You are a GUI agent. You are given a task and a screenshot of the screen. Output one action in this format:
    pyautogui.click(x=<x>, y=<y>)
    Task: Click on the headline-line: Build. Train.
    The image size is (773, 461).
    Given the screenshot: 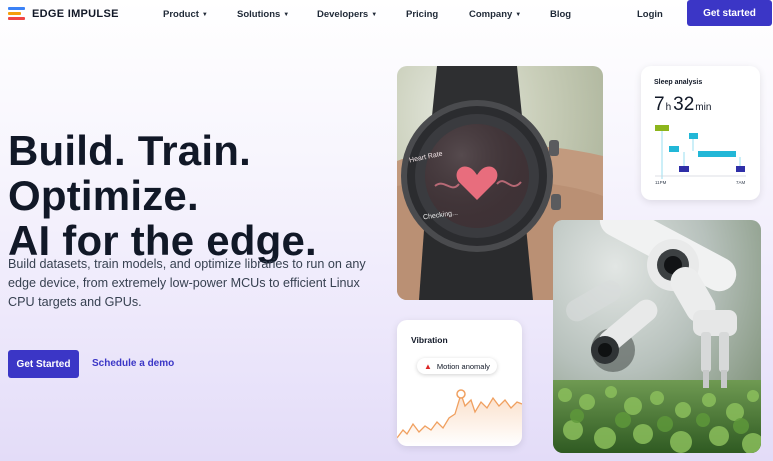 What is the action you would take?
    pyautogui.click(x=129, y=150)
    